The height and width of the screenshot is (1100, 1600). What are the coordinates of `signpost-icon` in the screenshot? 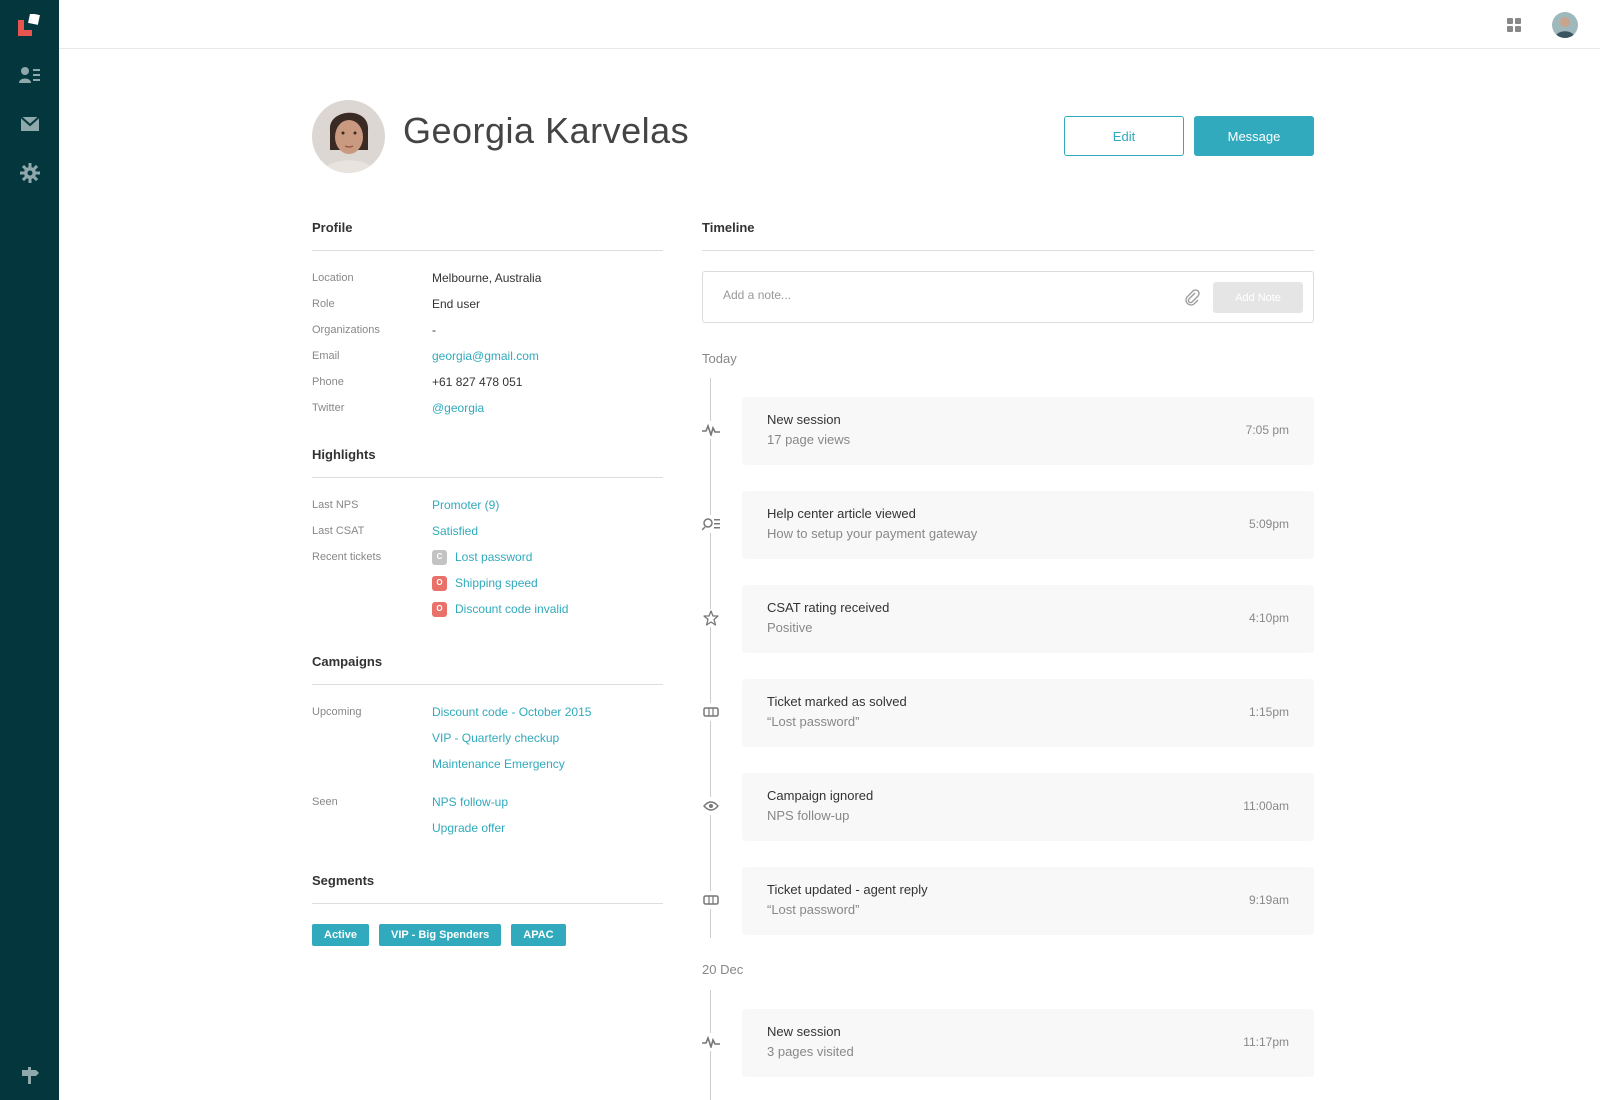 It's located at (30, 1075).